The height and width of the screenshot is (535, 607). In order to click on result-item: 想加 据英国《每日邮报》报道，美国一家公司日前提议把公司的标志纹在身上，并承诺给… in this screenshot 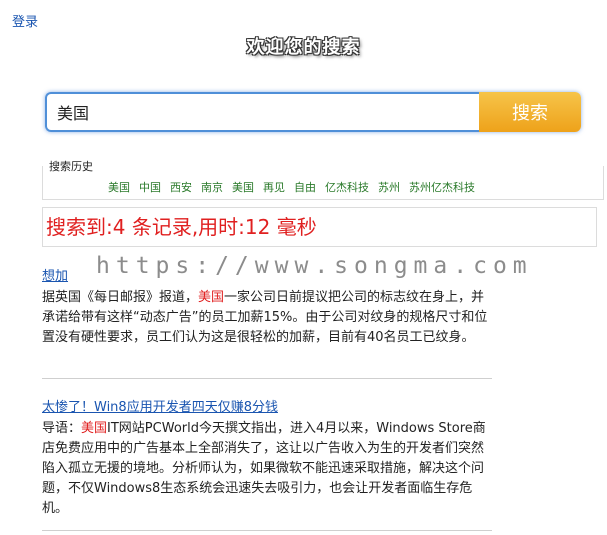, I will do `click(267, 306)`.